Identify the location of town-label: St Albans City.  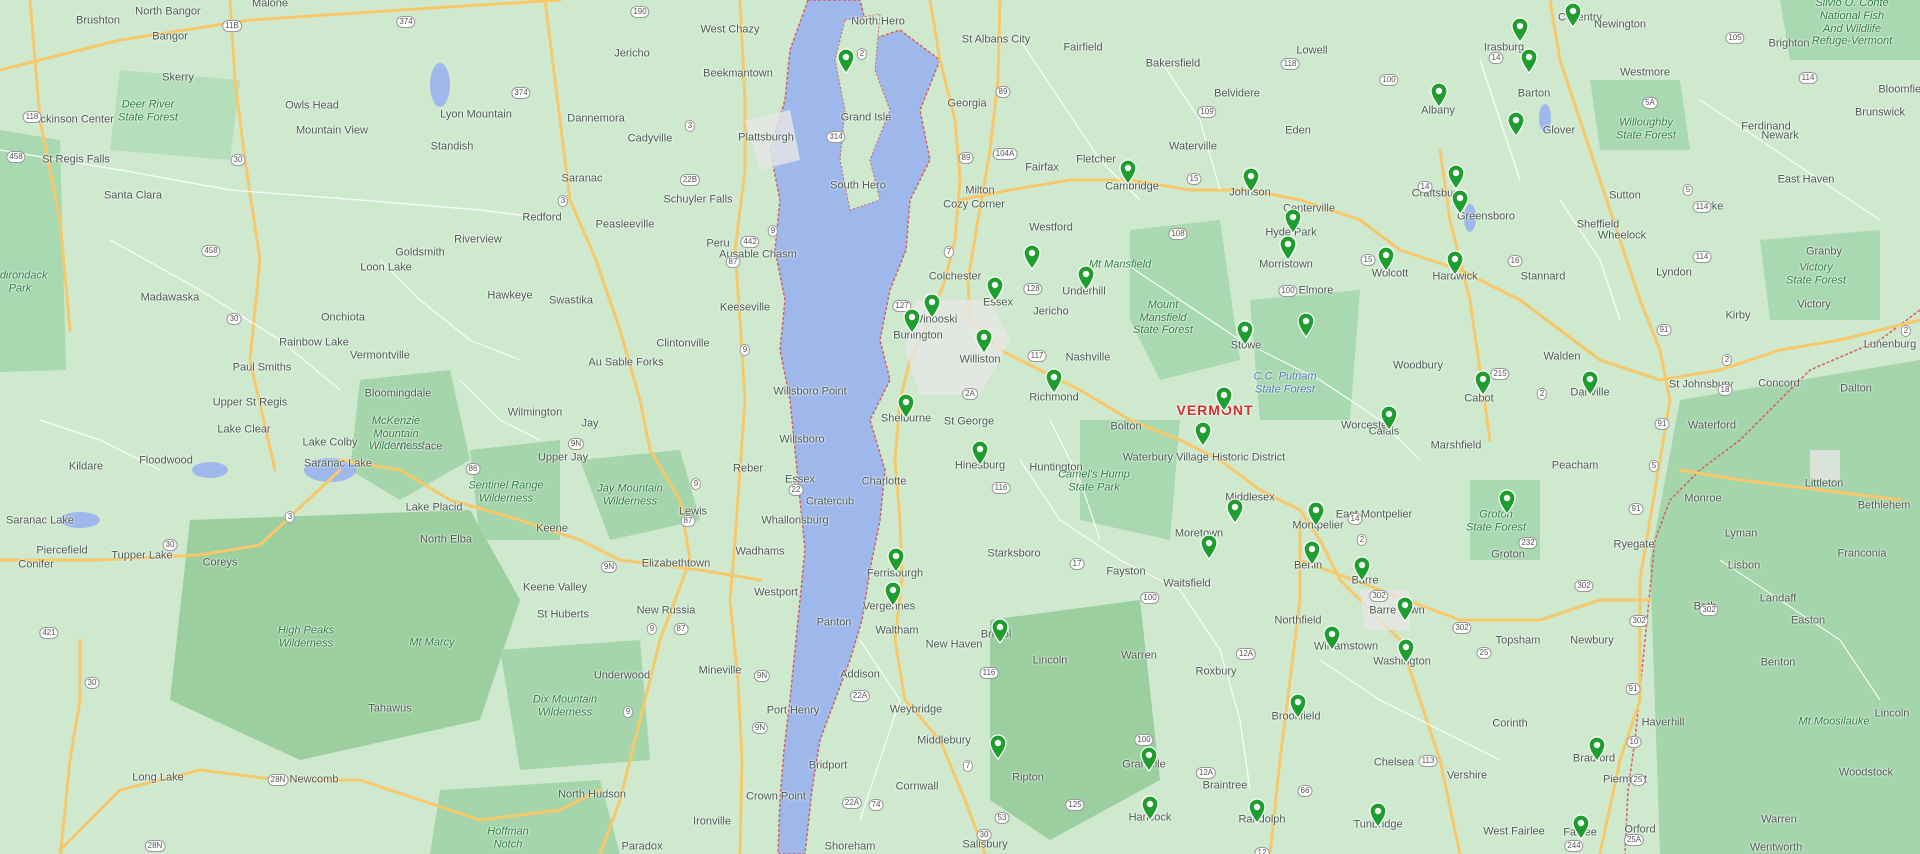
(996, 40).